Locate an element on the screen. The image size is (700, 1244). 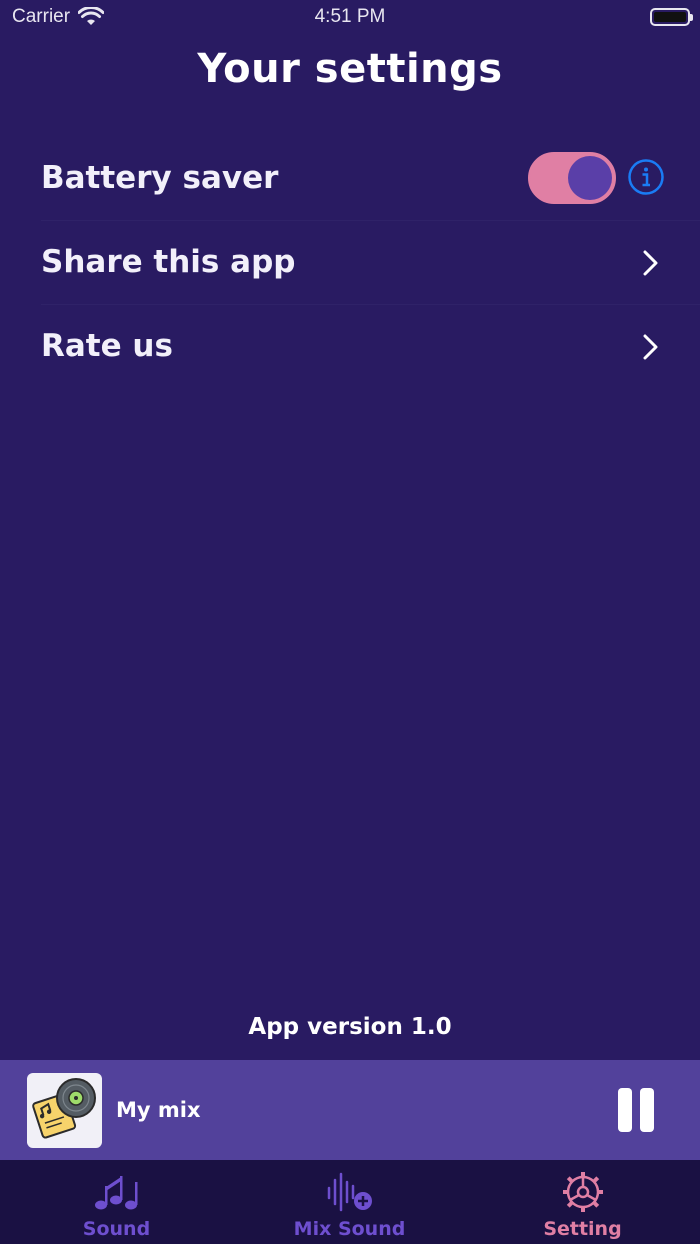
status-bar: Carrier 4:51 PM is located at coordinates (350, 18).